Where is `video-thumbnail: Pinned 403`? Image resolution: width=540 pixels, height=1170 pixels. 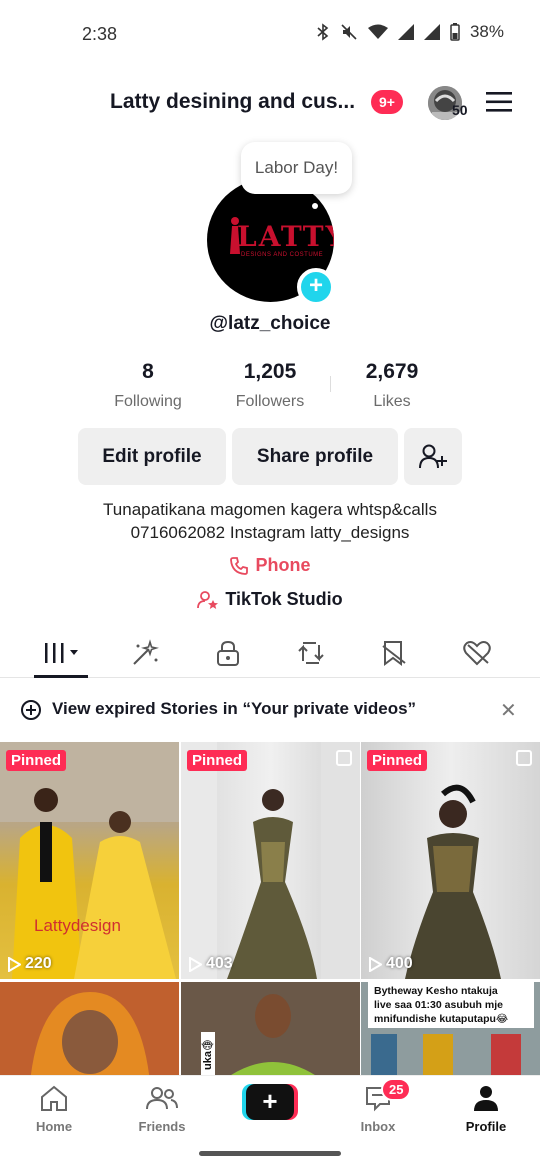 video-thumbnail: Pinned 403 is located at coordinates (270, 860).